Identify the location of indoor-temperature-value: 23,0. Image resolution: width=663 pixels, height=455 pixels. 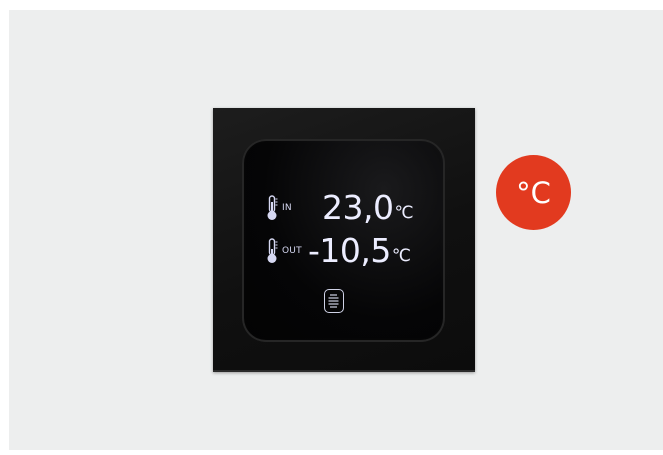
(358, 207).